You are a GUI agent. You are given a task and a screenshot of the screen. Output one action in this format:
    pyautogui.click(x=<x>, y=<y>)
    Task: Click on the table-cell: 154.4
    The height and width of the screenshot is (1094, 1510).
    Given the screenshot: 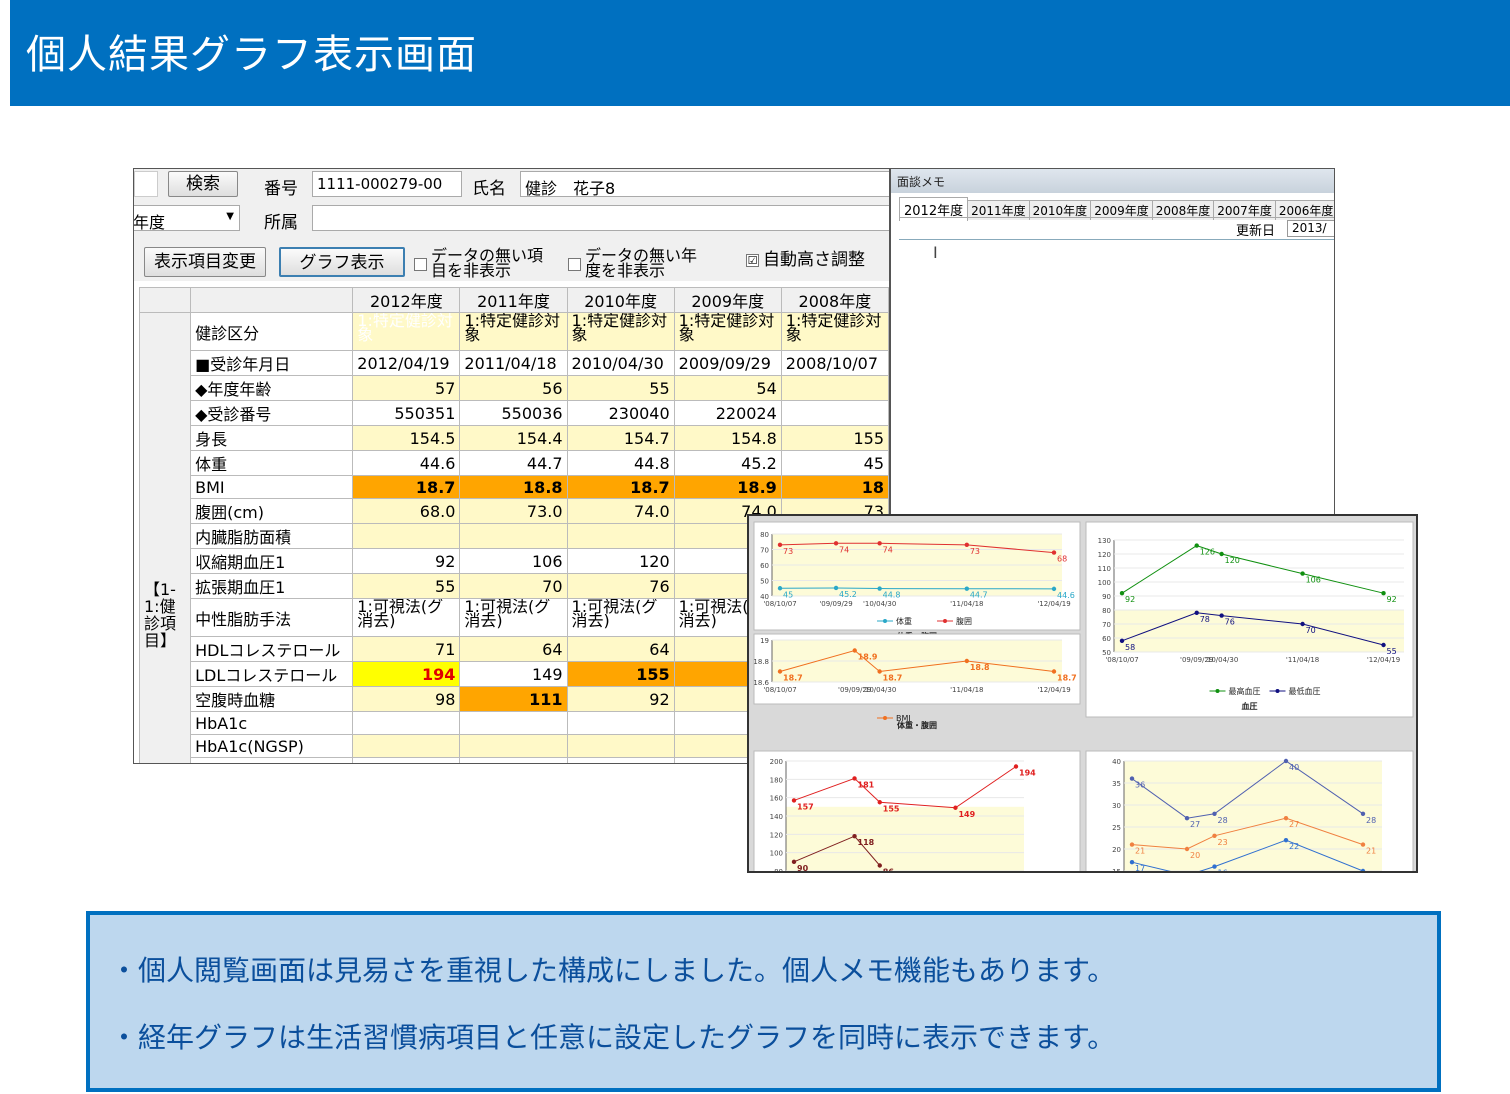 What is the action you would take?
    pyautogui.click(x=513, y=438)
    